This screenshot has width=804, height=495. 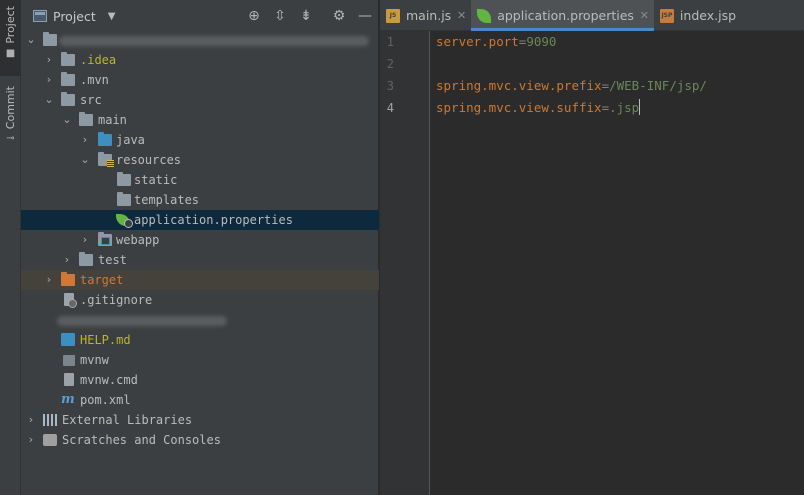 I want to click on tree-item-redacted, so click(x=200, y=320).